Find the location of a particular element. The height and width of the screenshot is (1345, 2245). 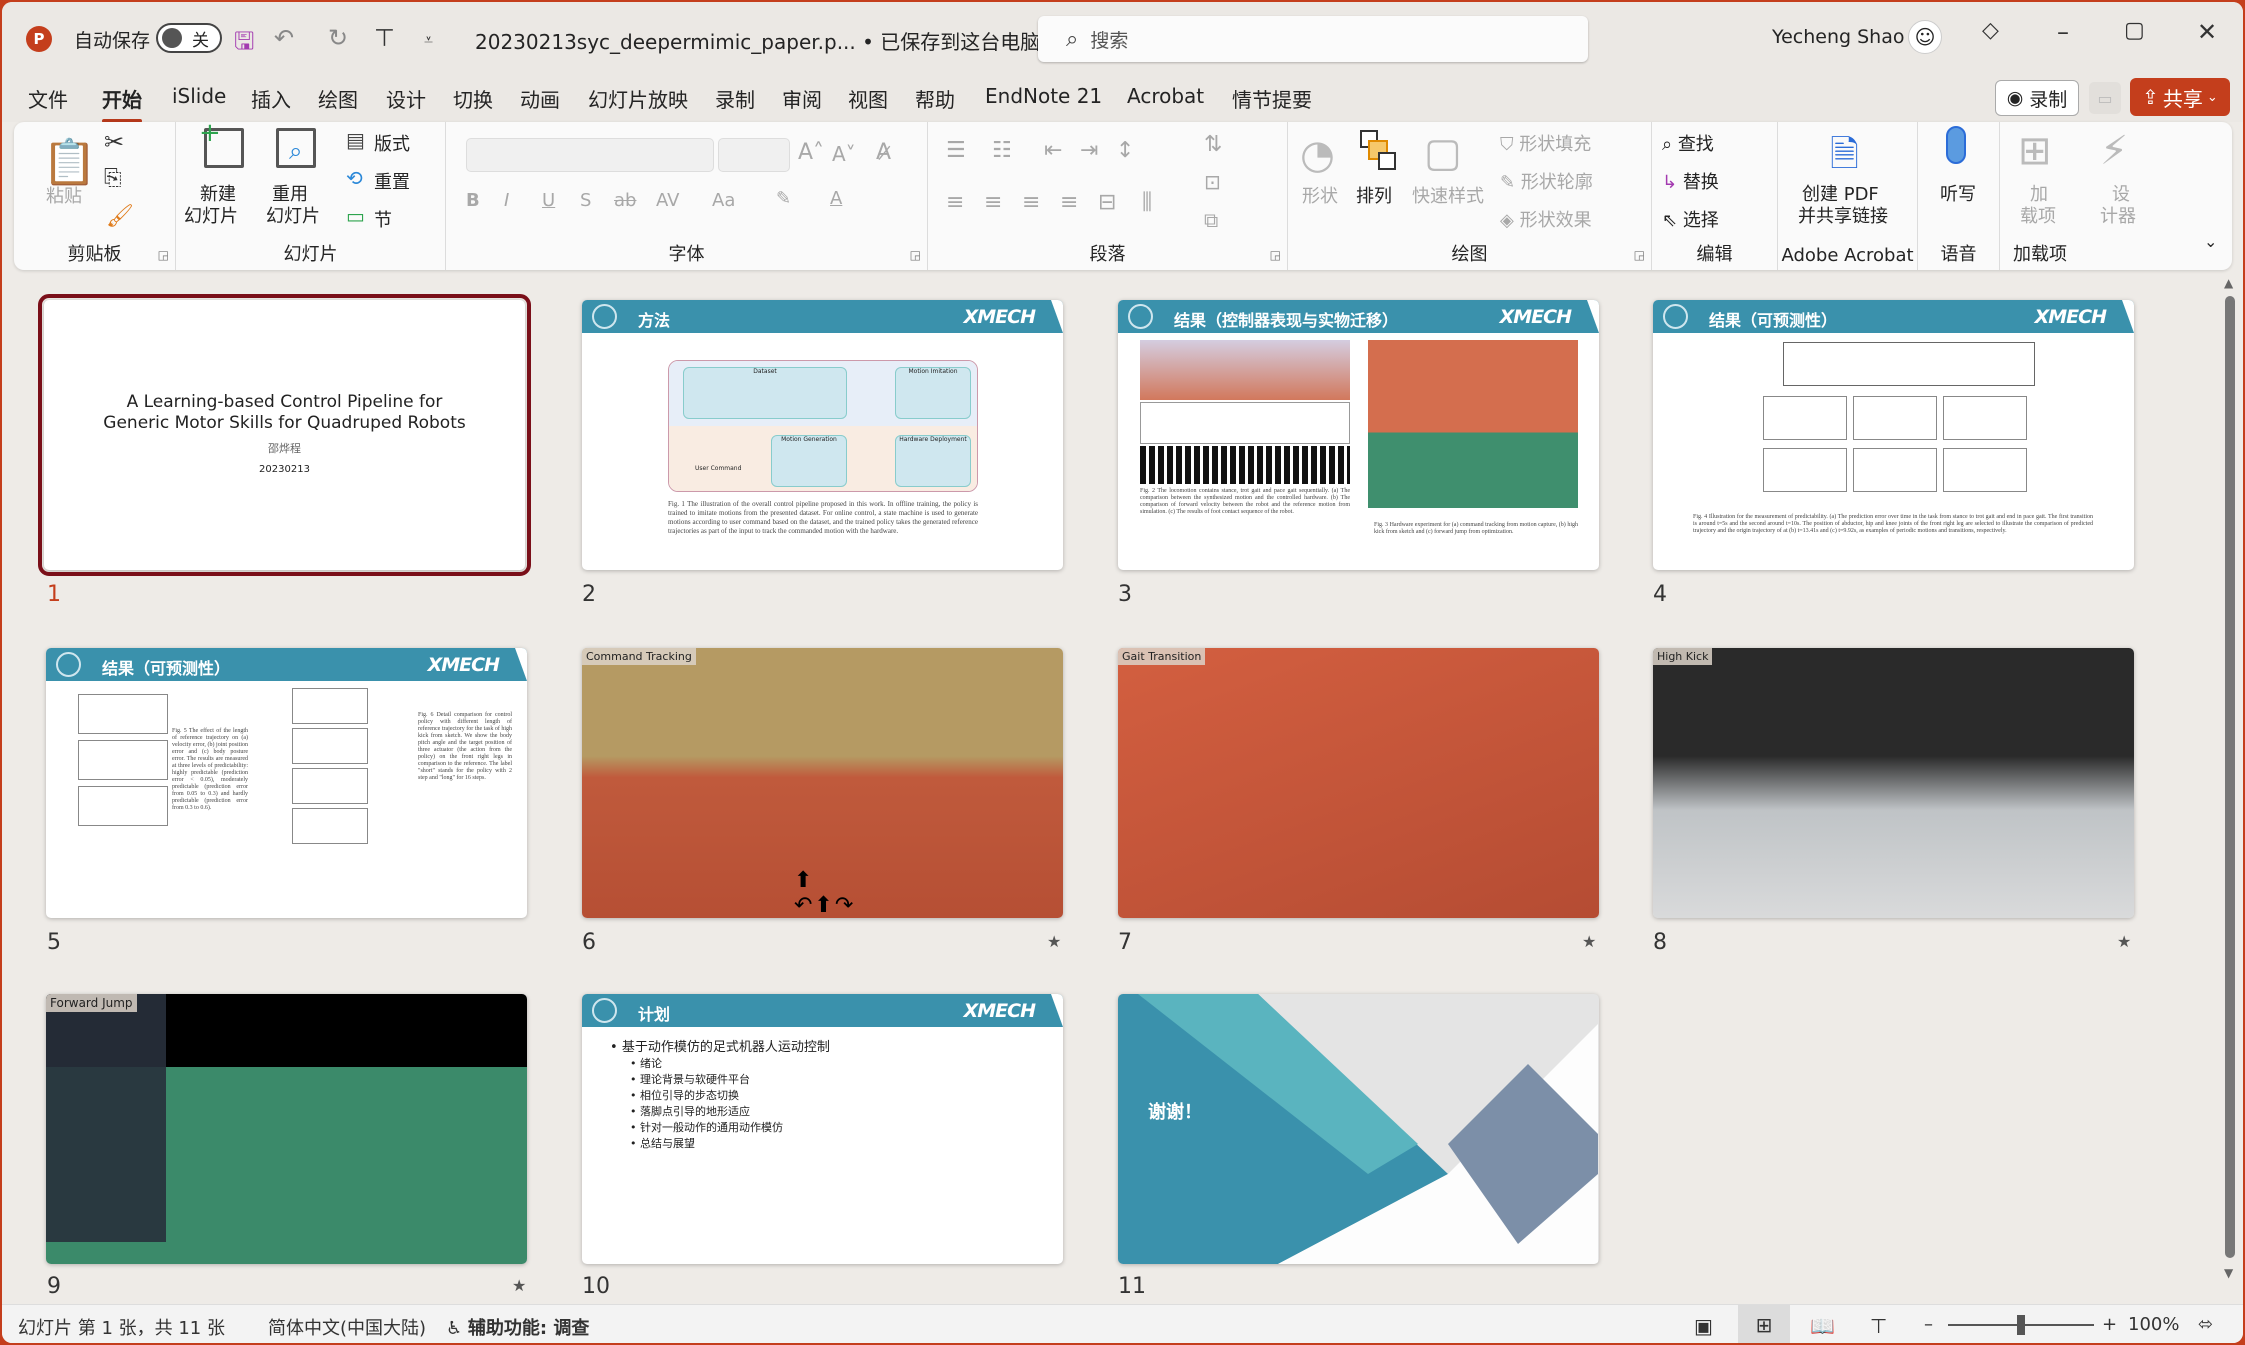

microphone-icon is located at coordinates (1956, 145).